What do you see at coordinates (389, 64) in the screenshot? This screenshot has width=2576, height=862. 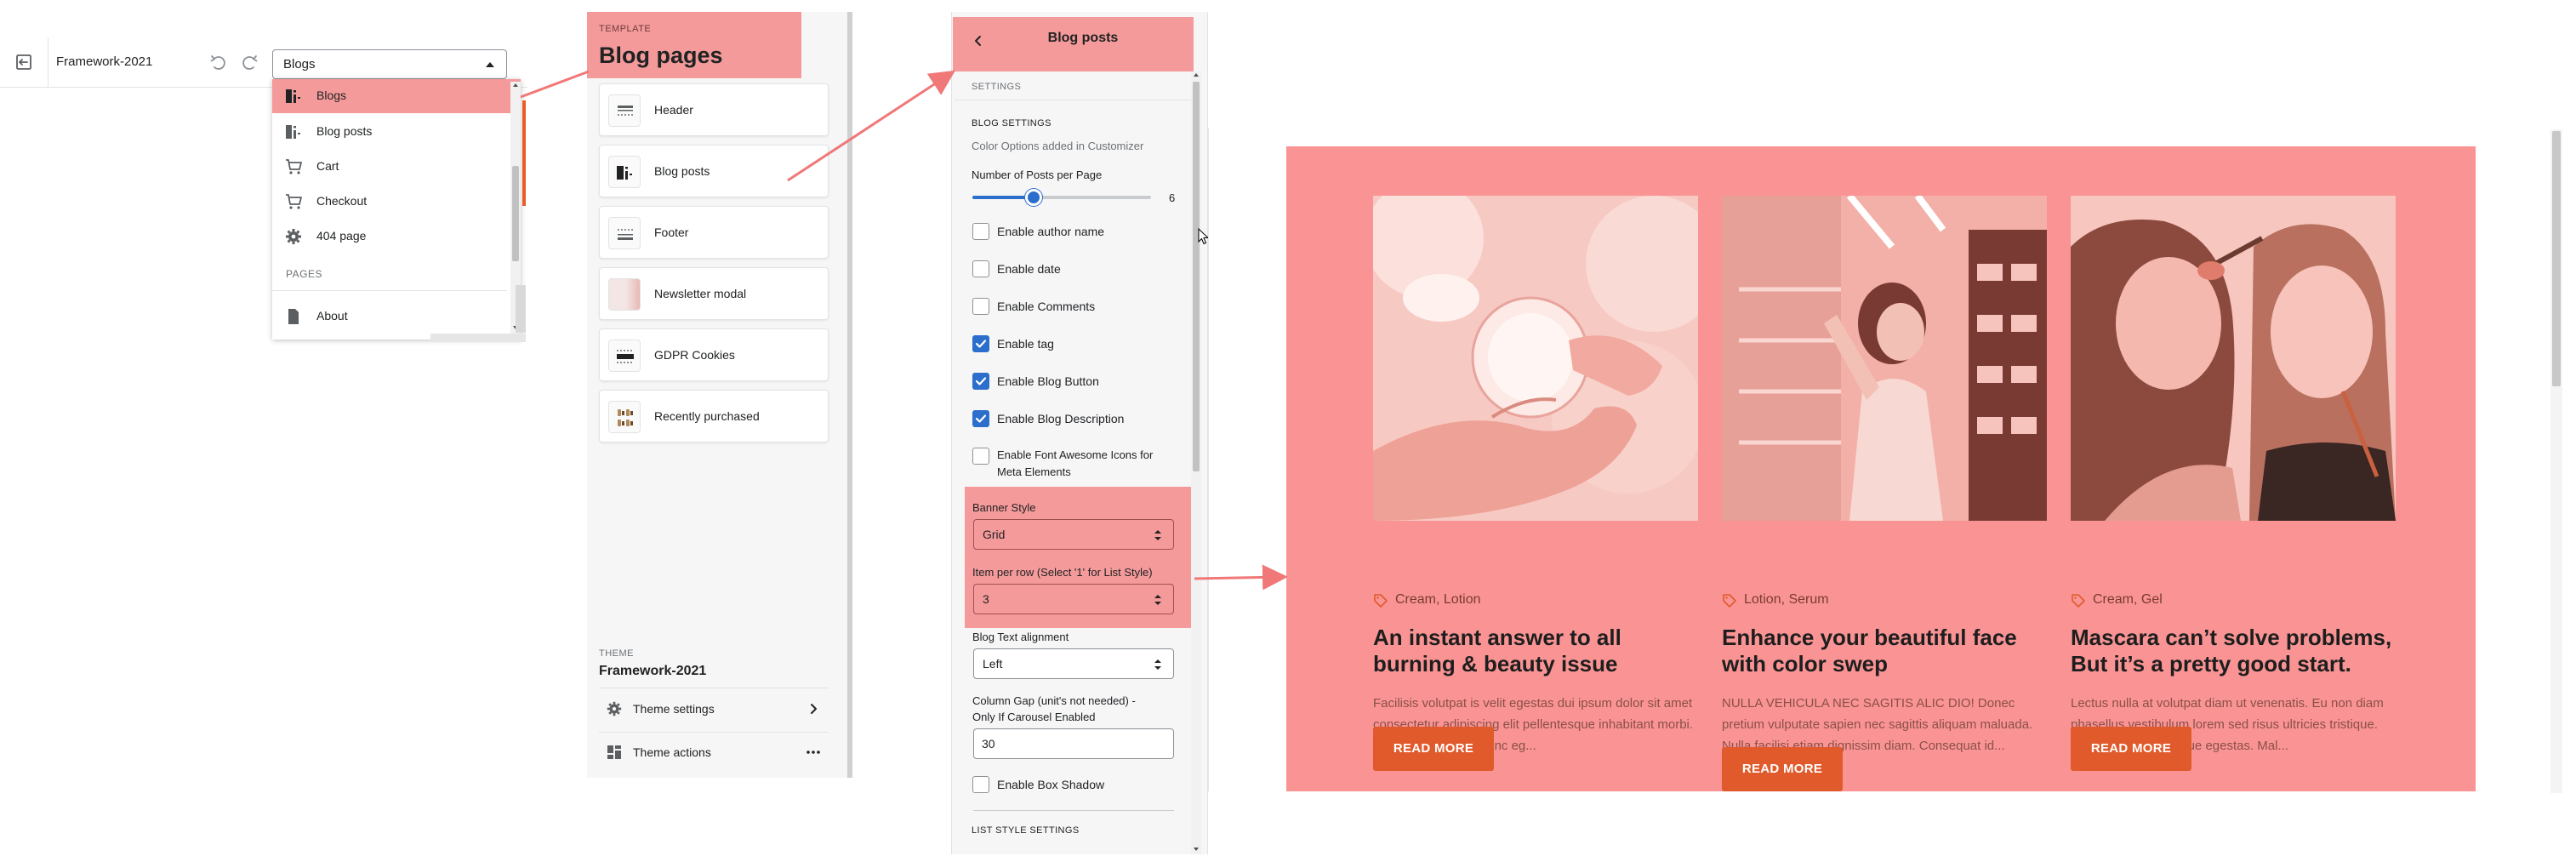 I see `page-select: Blogs` at bounding box center [389, 64].